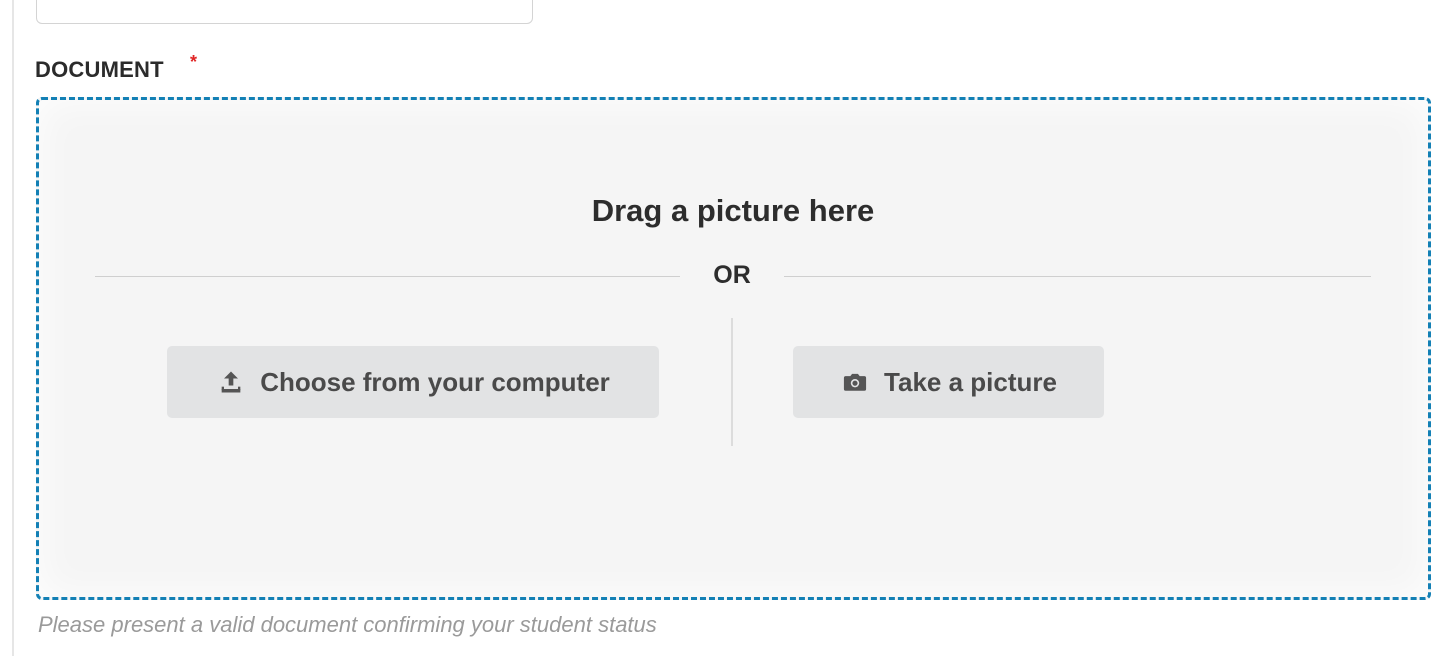  What do you see at coordinates (231, 382) in the screenshot?
I see `upload-icon` at bounding box center [231, 382].